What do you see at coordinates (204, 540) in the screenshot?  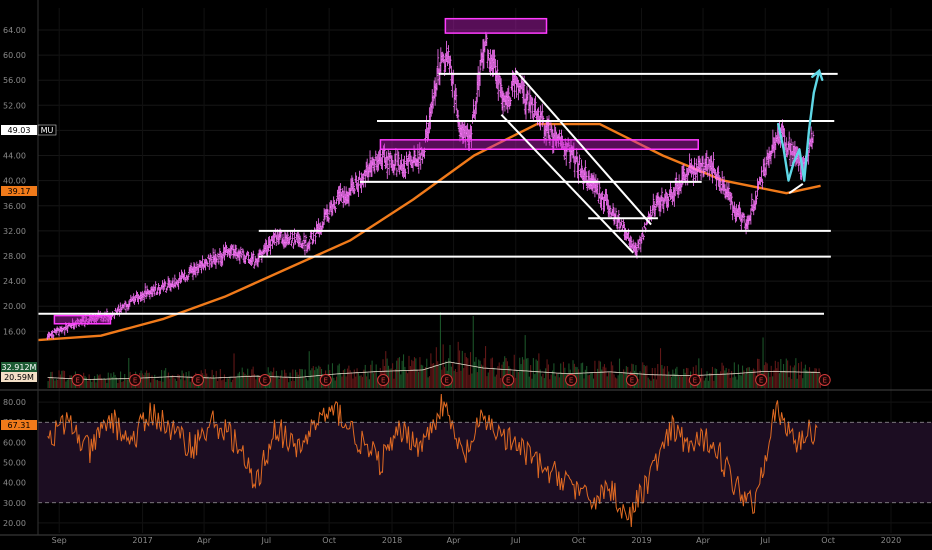 I see `time-tick-label: Apr` at bounding box center [204, 540].